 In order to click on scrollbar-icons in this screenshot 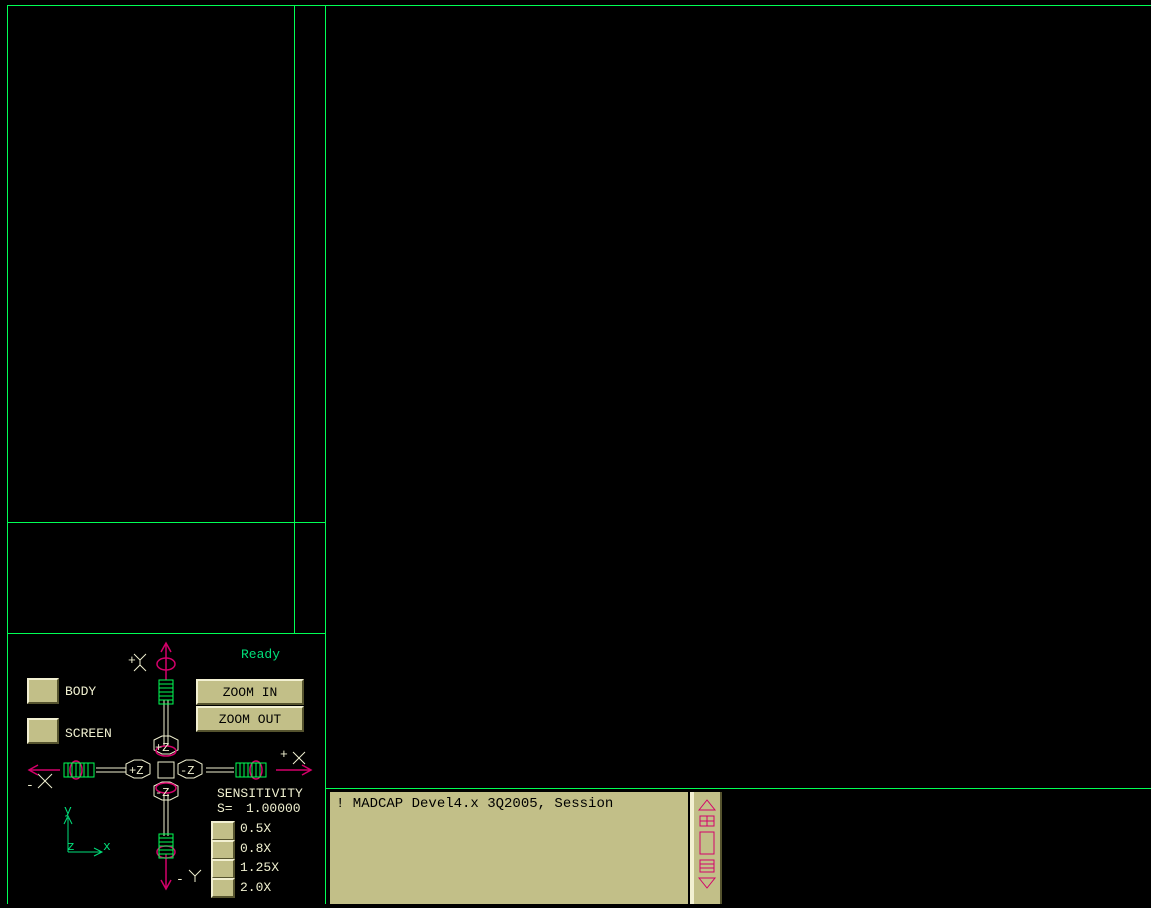, I will do `click(707, 844)`.